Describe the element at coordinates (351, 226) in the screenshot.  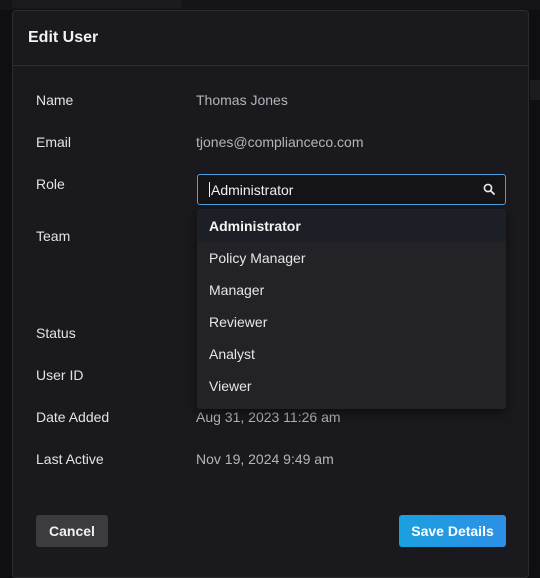
I see `role-option-administrator: Administrator` at that location.